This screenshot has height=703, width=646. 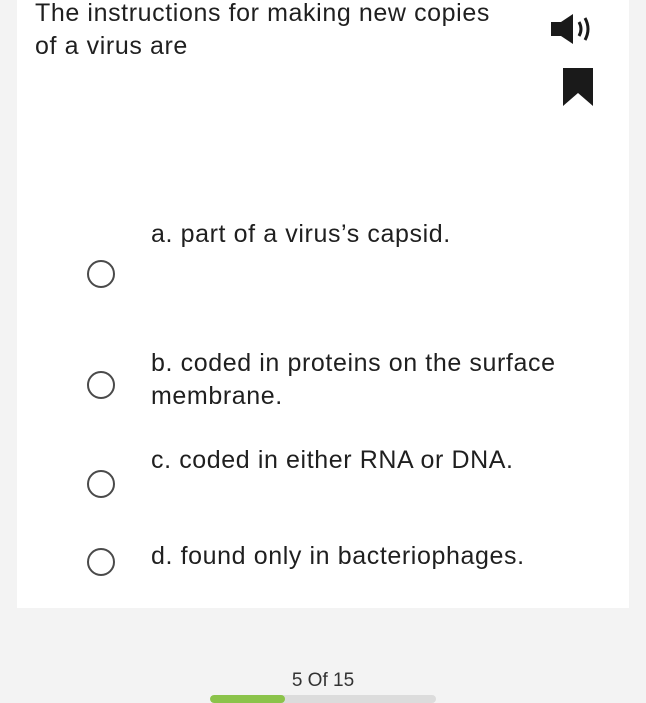 What do you see at coordinates (101, 385) in the screenshot?
I see `radio-button-b` at bounding box center [101, 385].